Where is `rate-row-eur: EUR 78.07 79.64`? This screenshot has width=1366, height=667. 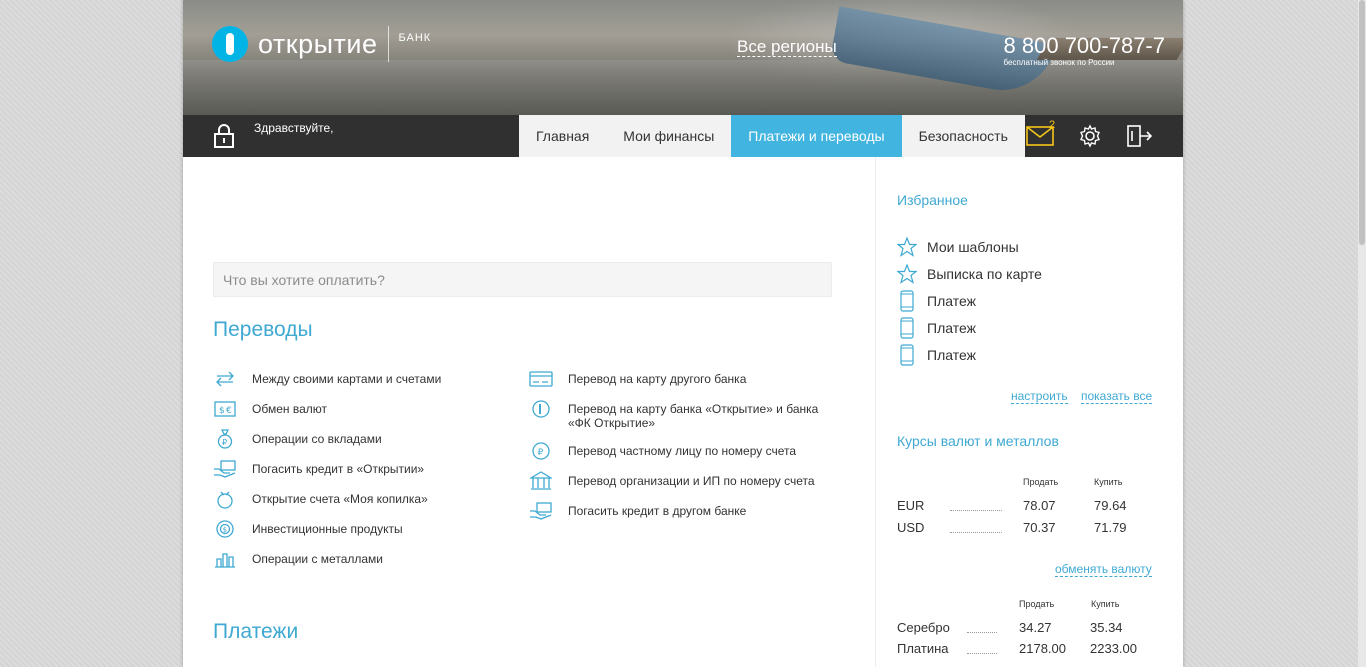
rate-row-eur: EUR 78.07 79.64 is located at coordinates (1027, 508).